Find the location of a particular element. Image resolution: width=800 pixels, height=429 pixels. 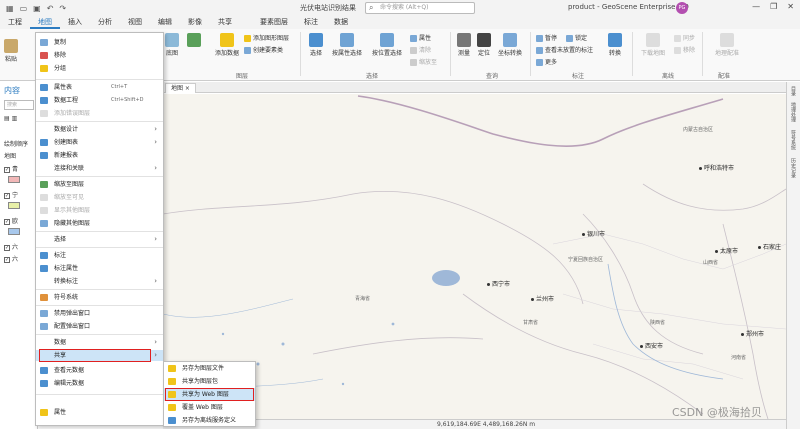

redo-icon: ↷ is located at coordinates (62, 8).